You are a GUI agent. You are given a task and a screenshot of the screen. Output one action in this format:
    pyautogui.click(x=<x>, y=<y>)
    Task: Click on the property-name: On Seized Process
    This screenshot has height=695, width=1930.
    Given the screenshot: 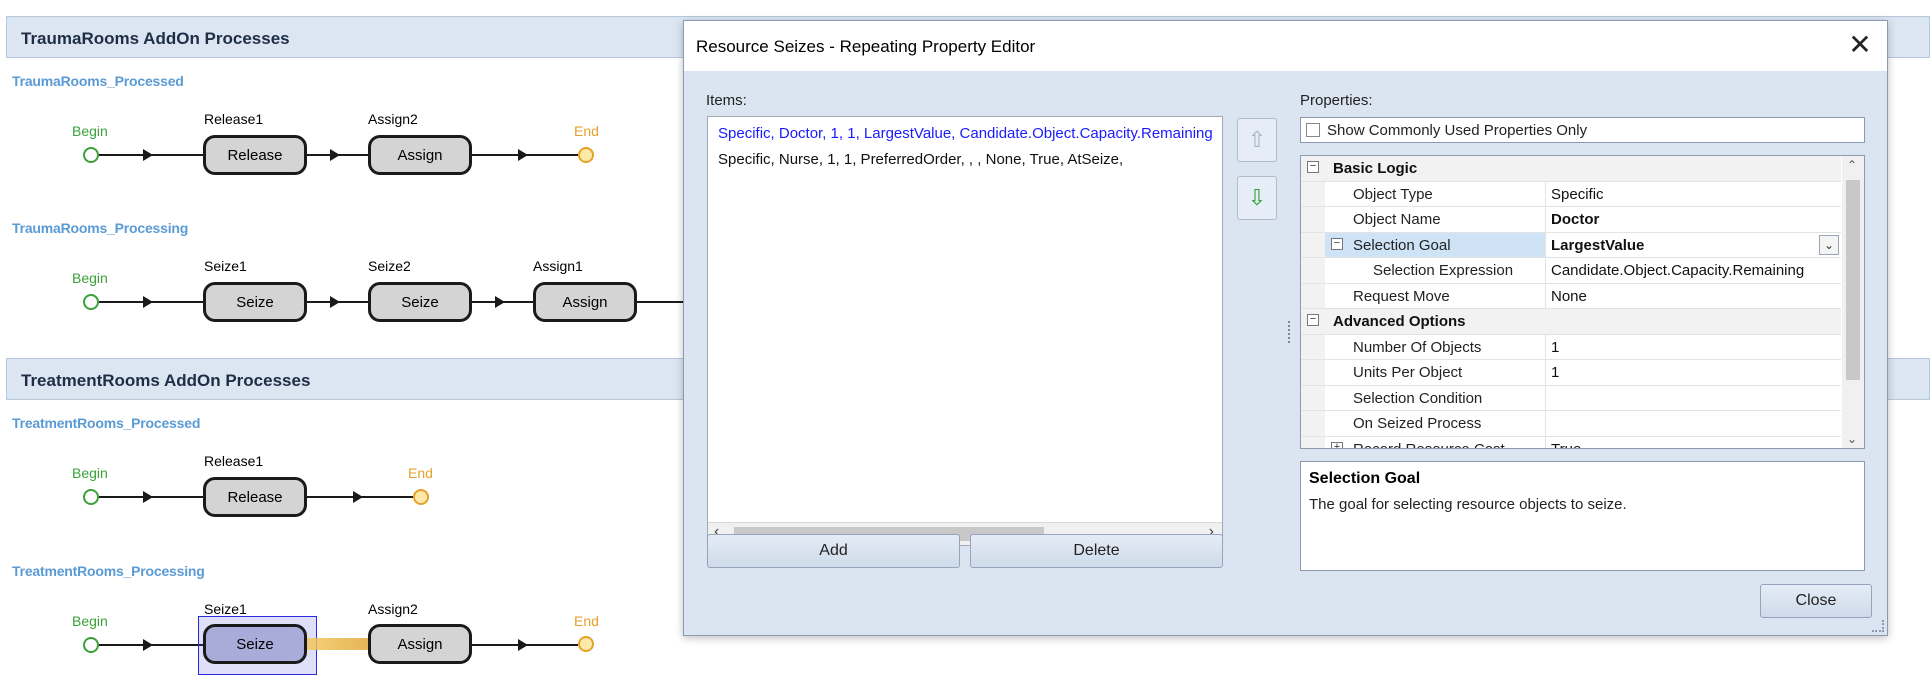 What is the action you would take?
    pyautogui.click(x=1417, y=423)
    